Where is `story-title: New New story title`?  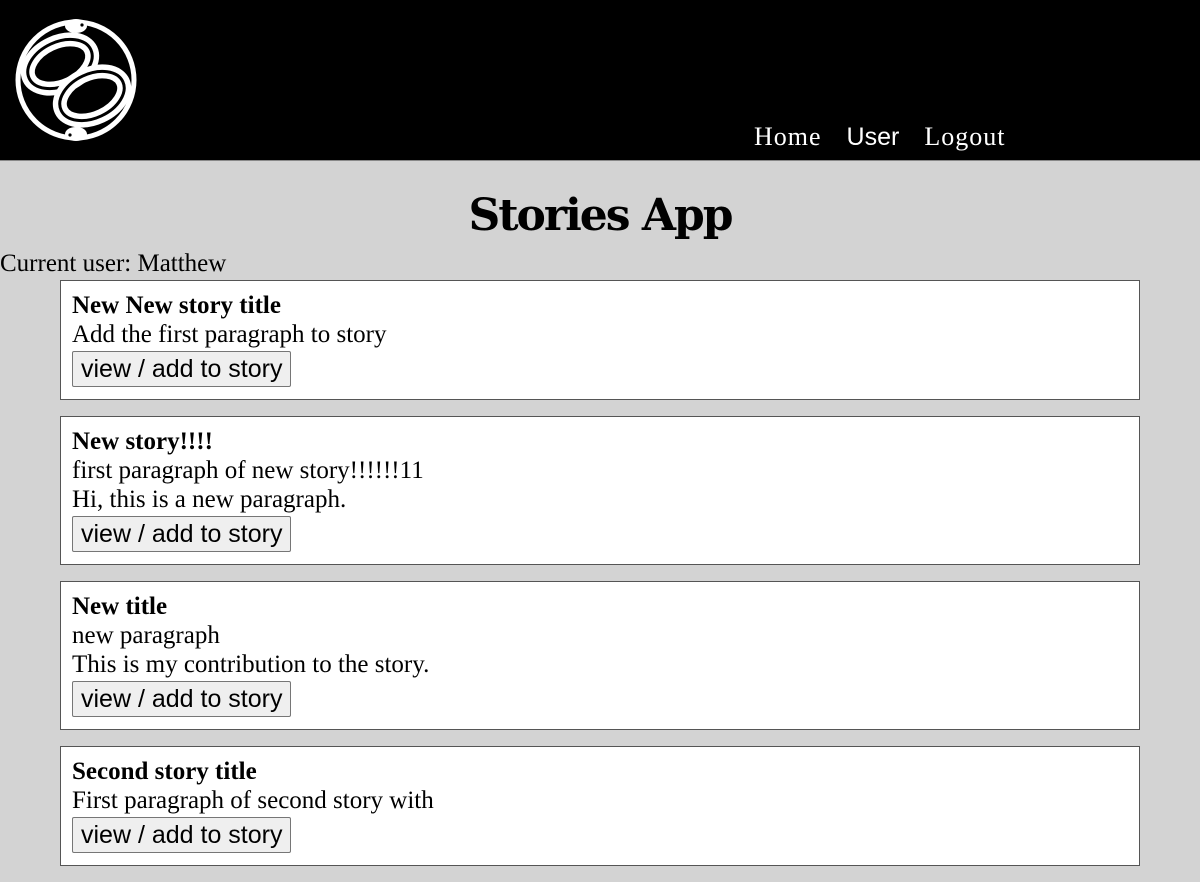
story-title: New New story title is located at coordinates (176, 305).